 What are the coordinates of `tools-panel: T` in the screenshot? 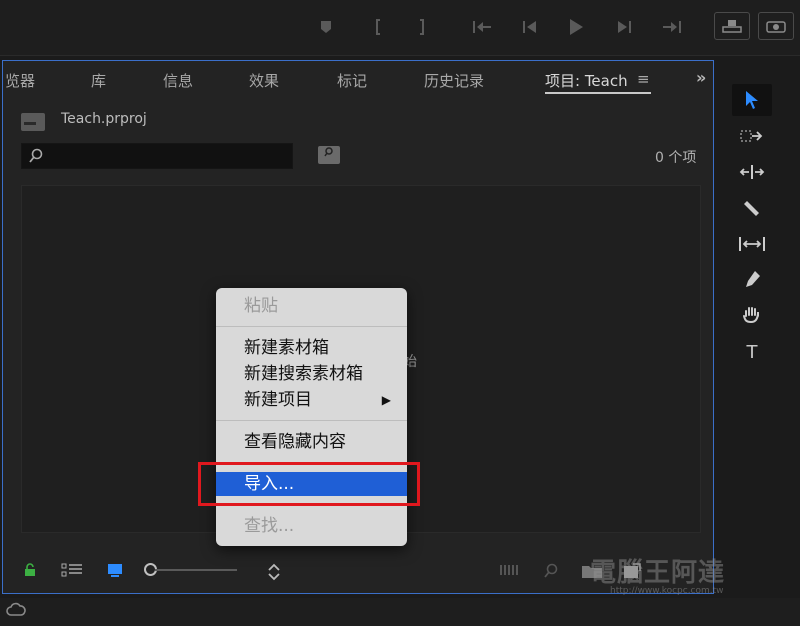 It's located at (756, 228).